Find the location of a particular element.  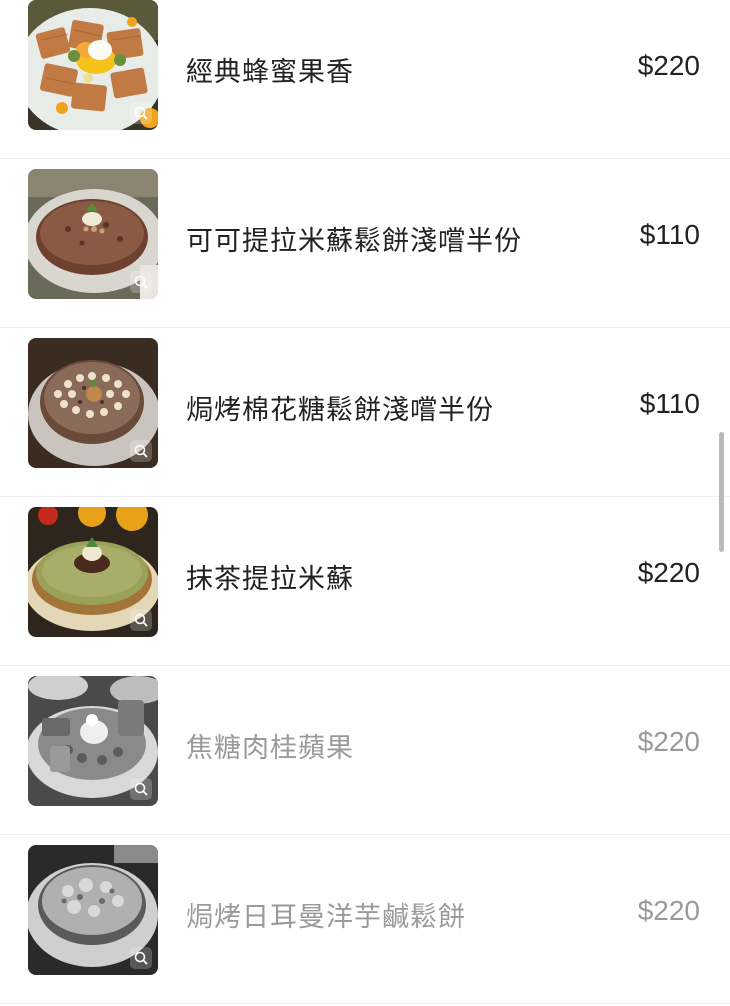

item-name: 焗烤日耳曼洋芋鹹鬆餅 is located at coordinates (326, 917).